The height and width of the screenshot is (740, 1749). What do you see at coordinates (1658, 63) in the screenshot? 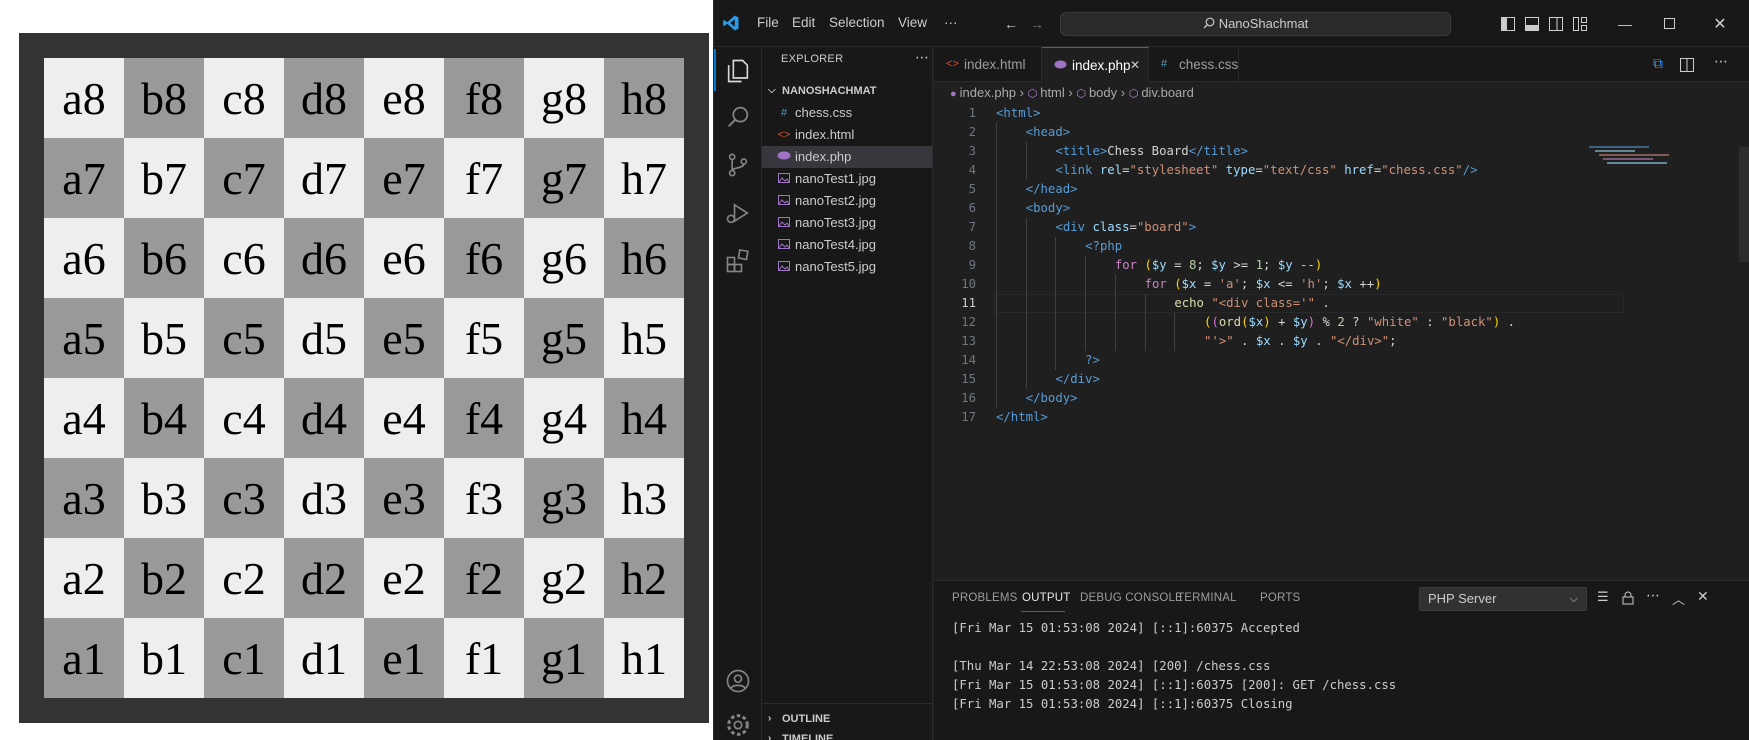
I see `open-preview-icon: ⧉` at bounding box center [1658, 63].